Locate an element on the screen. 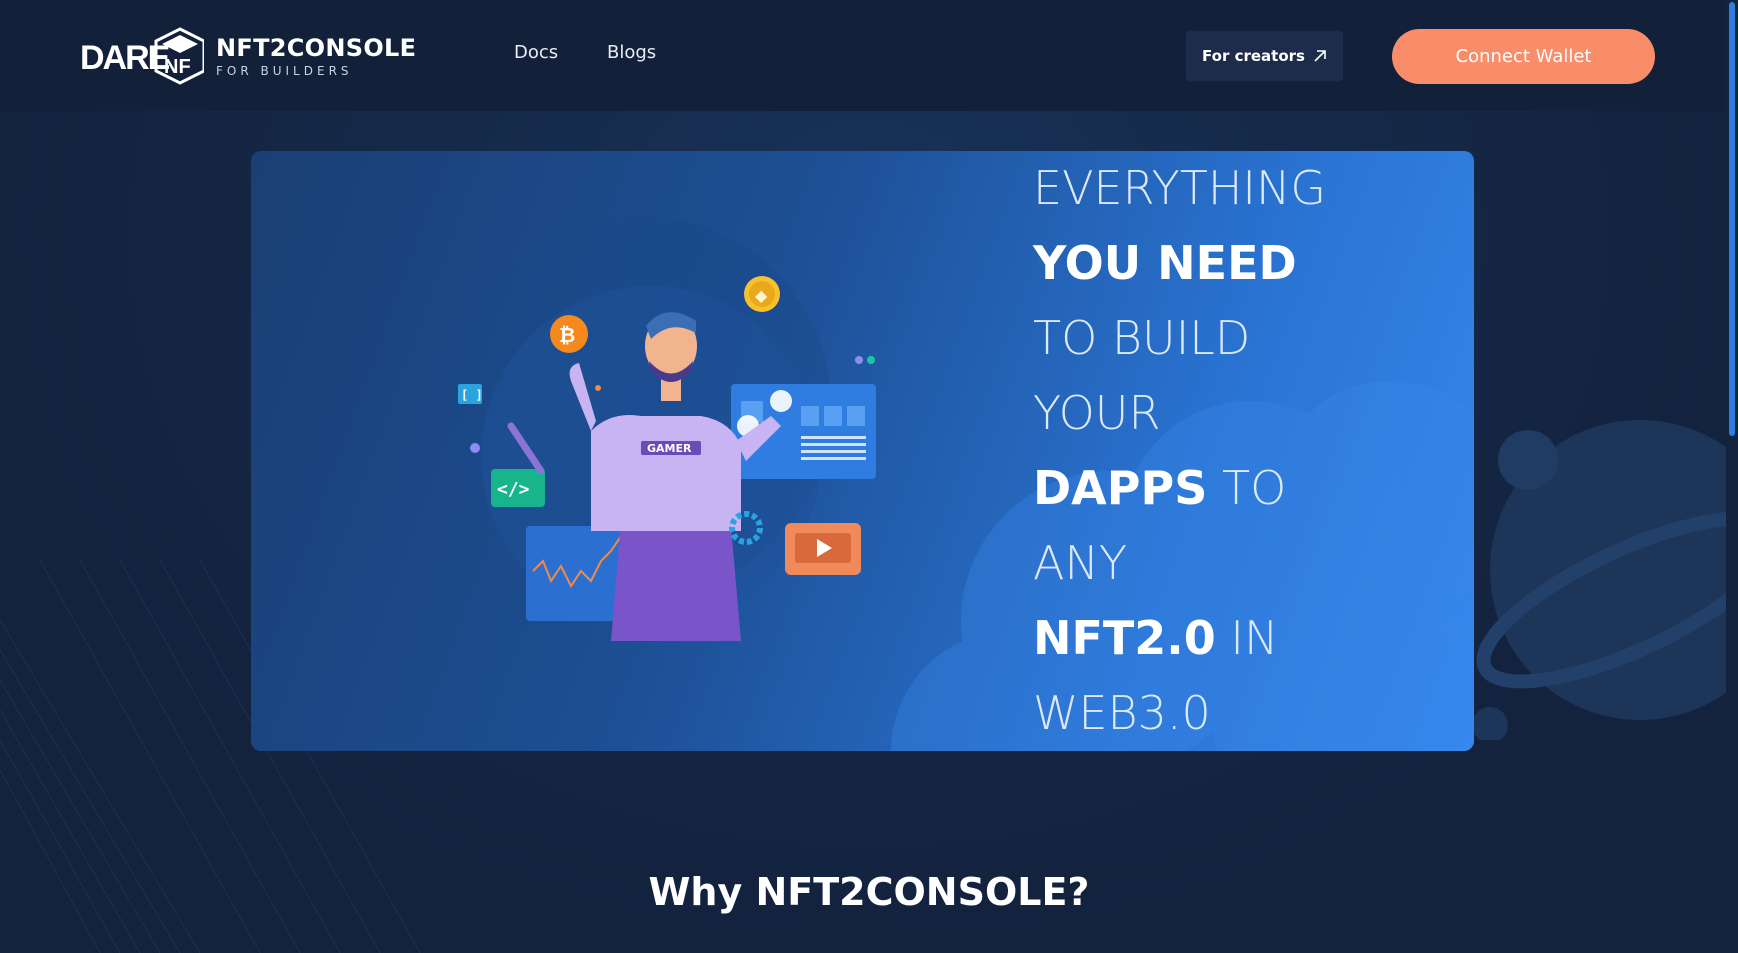  hero-line-8: WEB3.0 is located at coordinates (1122, 713).